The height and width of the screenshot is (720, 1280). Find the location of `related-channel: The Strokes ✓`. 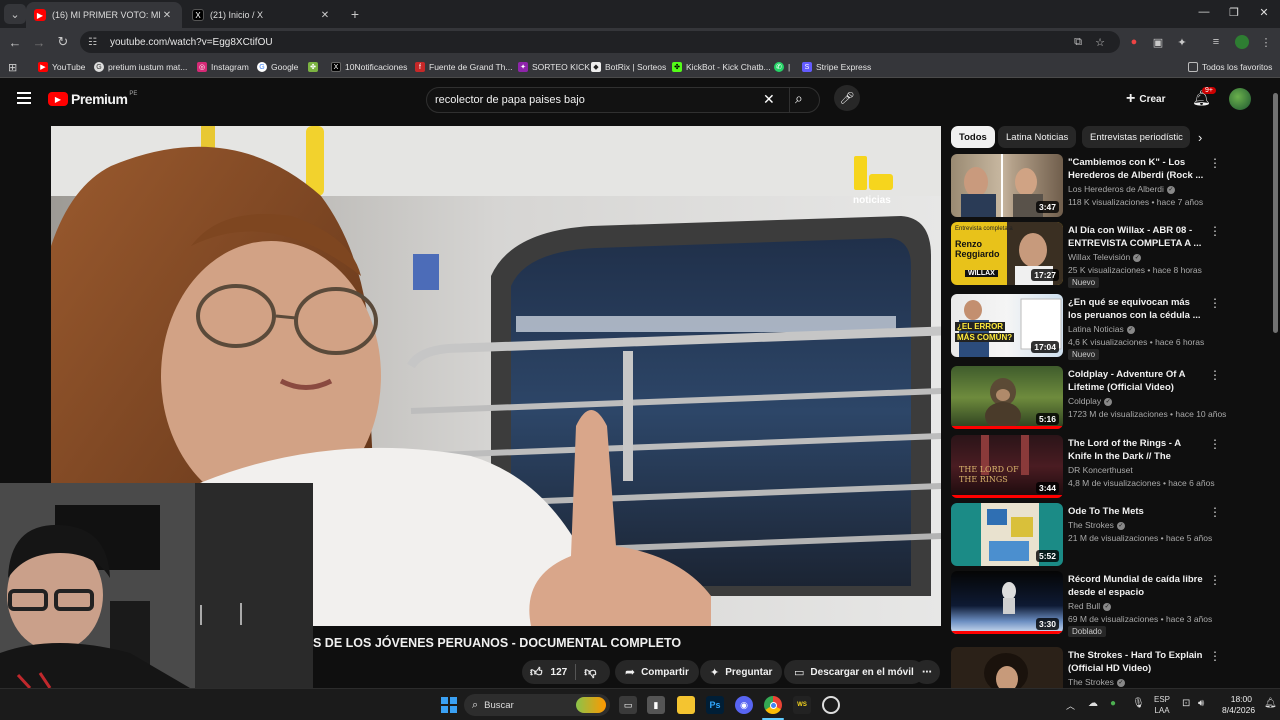

related-channel: The Strokes ✓ is located at coordinates (1096, 682).